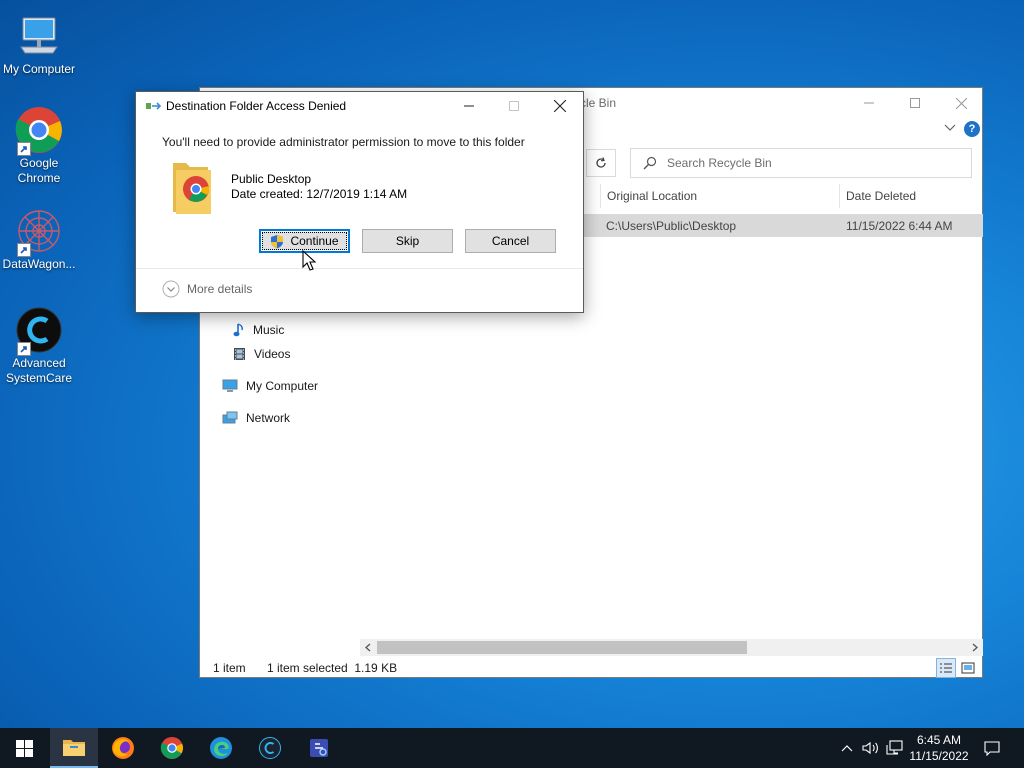 The width and height of the screenshot is (1024, 768). I want to click on taskbar-file-explorer, so click(74, 748).